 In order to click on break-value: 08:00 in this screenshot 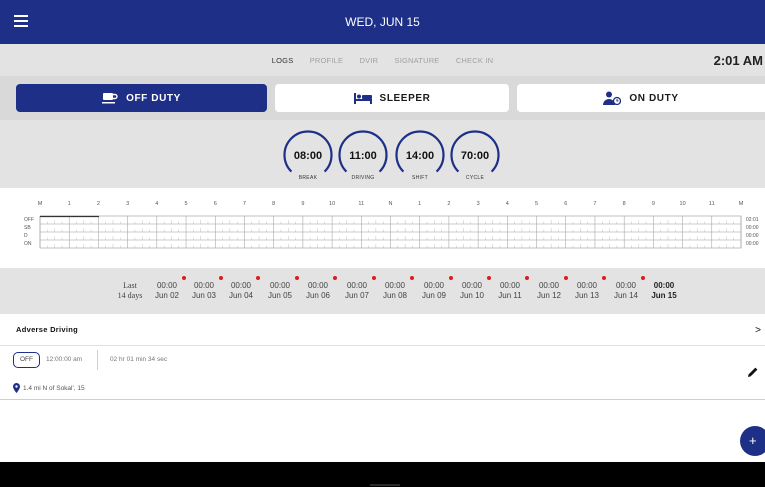, I will do `click(308, 156)`.